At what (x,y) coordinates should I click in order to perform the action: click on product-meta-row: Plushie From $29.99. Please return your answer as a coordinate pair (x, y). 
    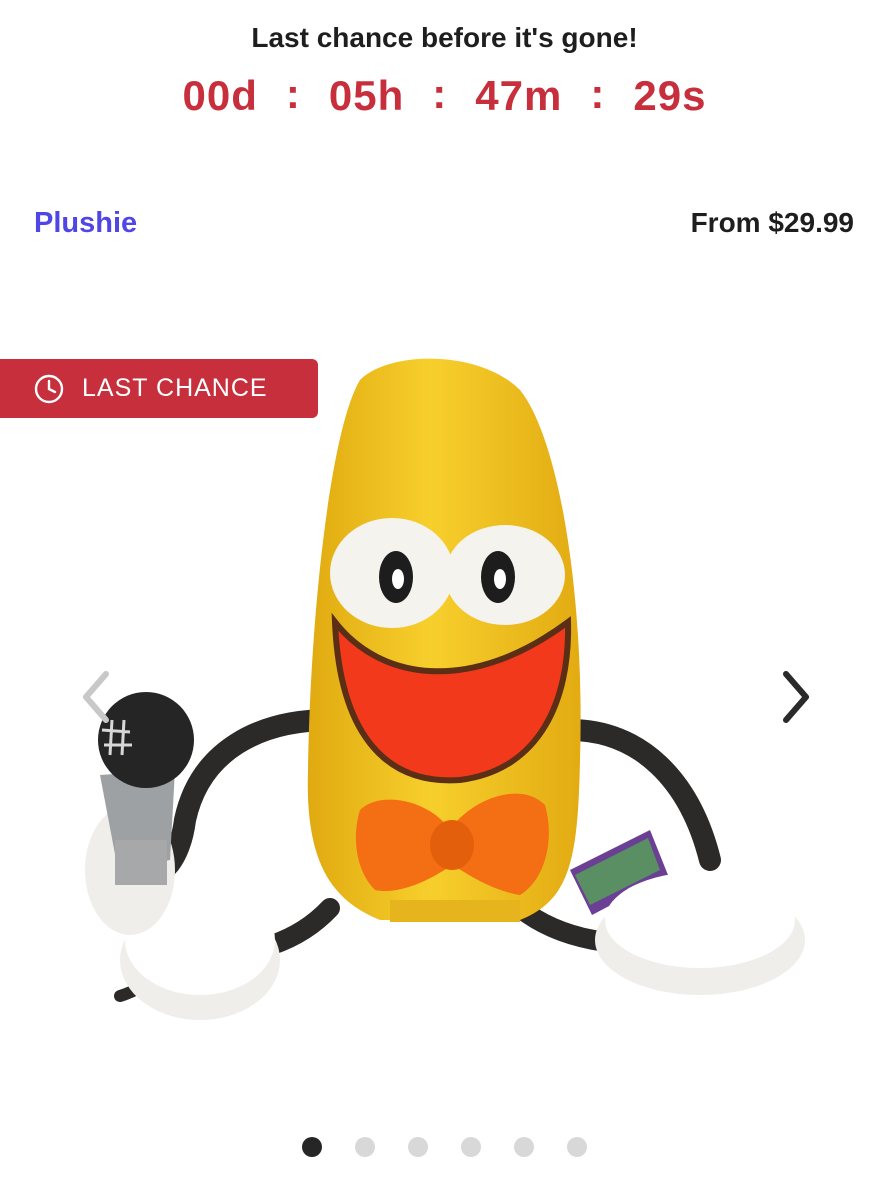
    Looking at the image, I should click on (444, 223).